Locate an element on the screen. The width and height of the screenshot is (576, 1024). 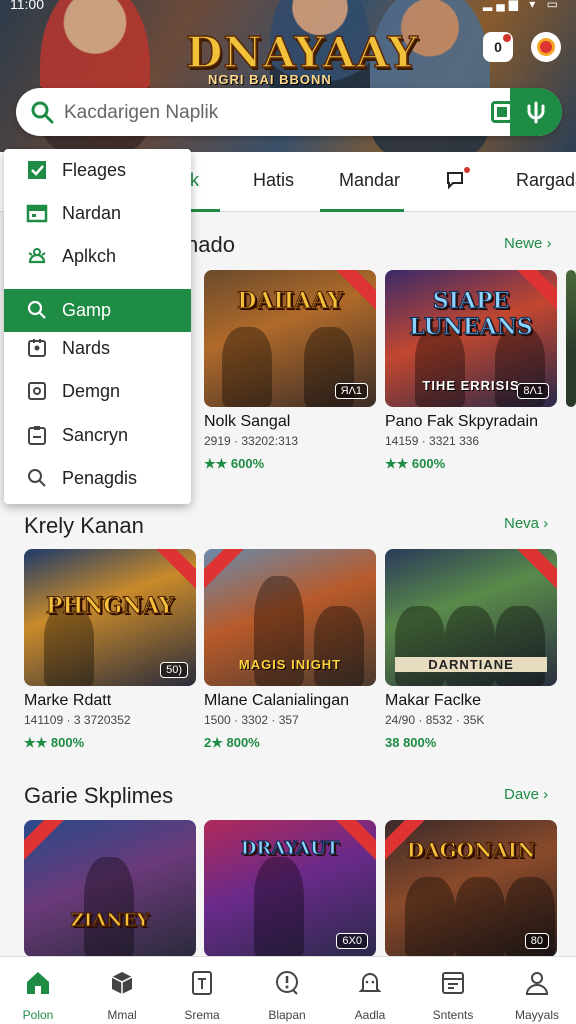
status-time: 11:00 is located at coordinates (27, 6).